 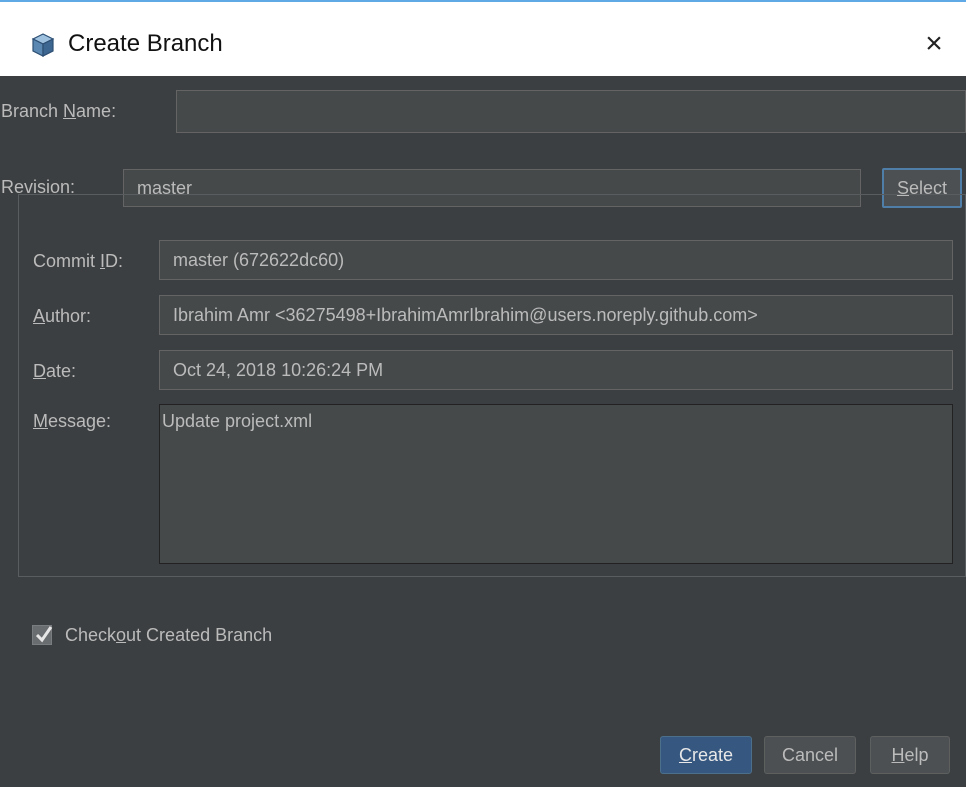 I want to click on cancel-button-label: Cancel, so click(x=810, y=755).